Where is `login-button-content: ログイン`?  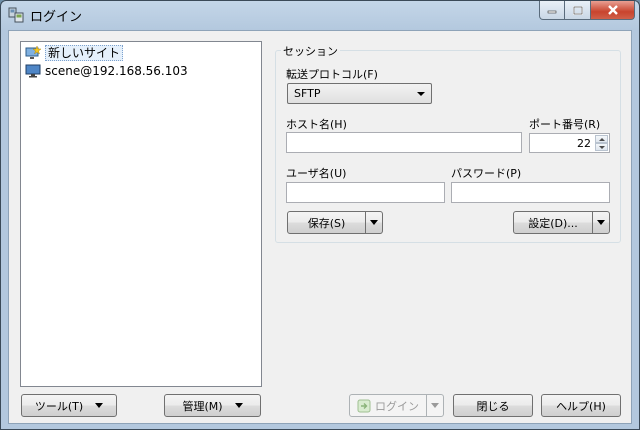
login-button-content: ログイン is located at coordinates (388, 406).